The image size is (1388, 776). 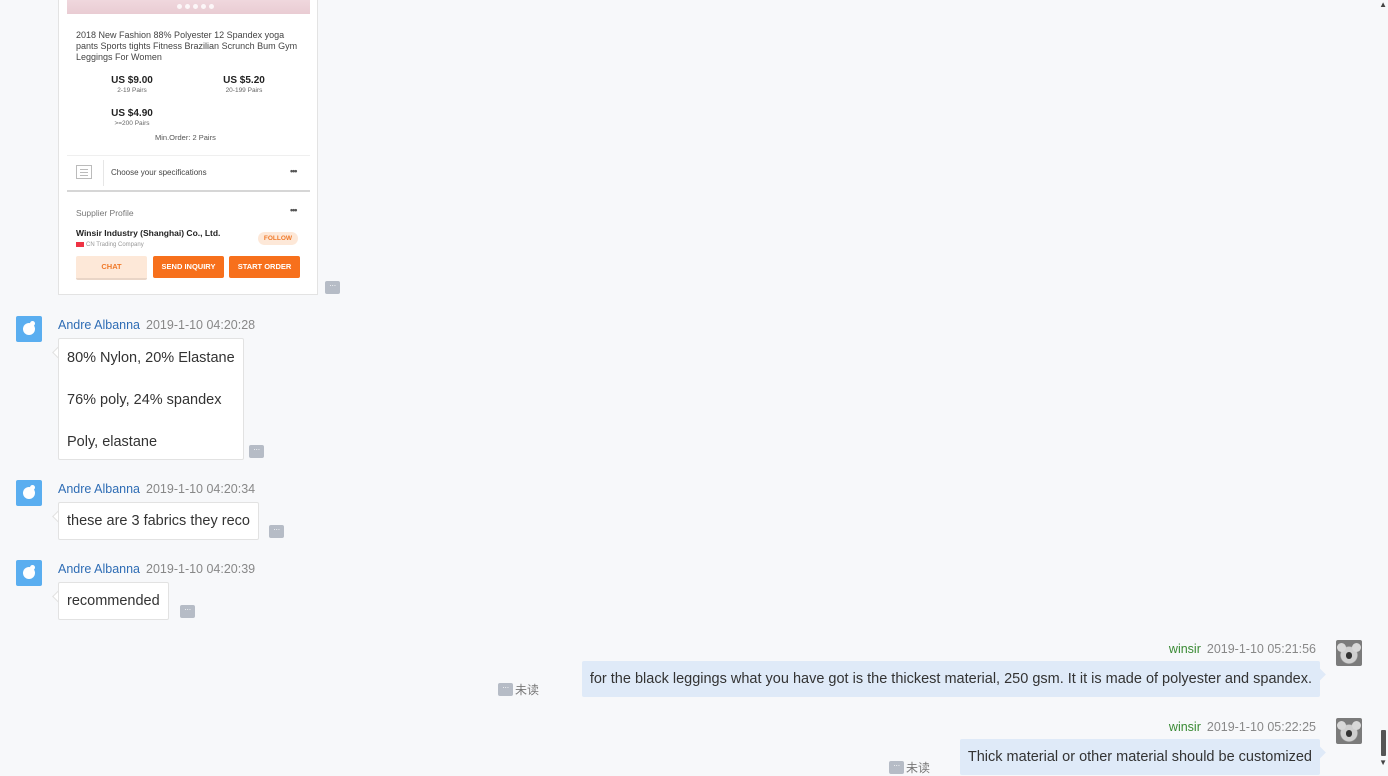 I want to click on message-time: 2019-1-10 04:20:34, so click(x=201, y=489).